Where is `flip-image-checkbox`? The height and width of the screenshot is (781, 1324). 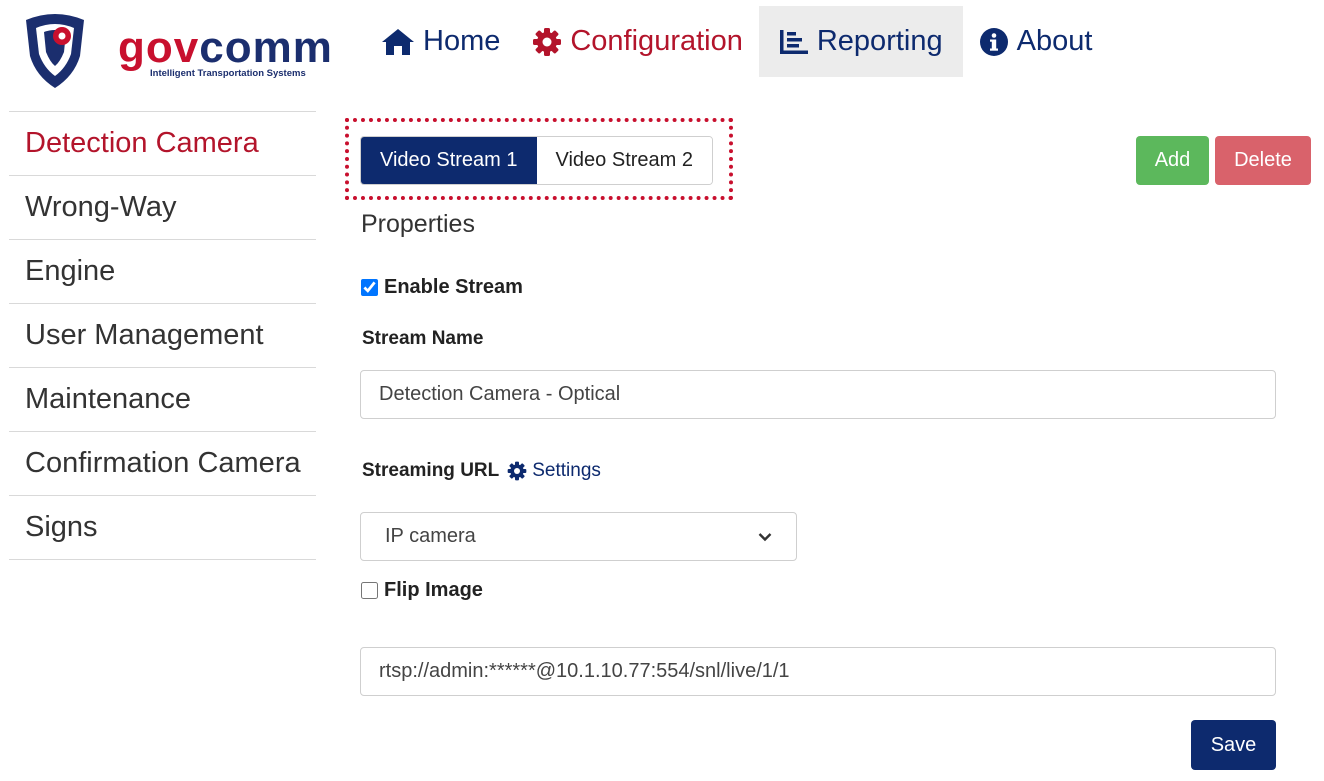 flip-image-checkbox is located at coordinates (369, 590).